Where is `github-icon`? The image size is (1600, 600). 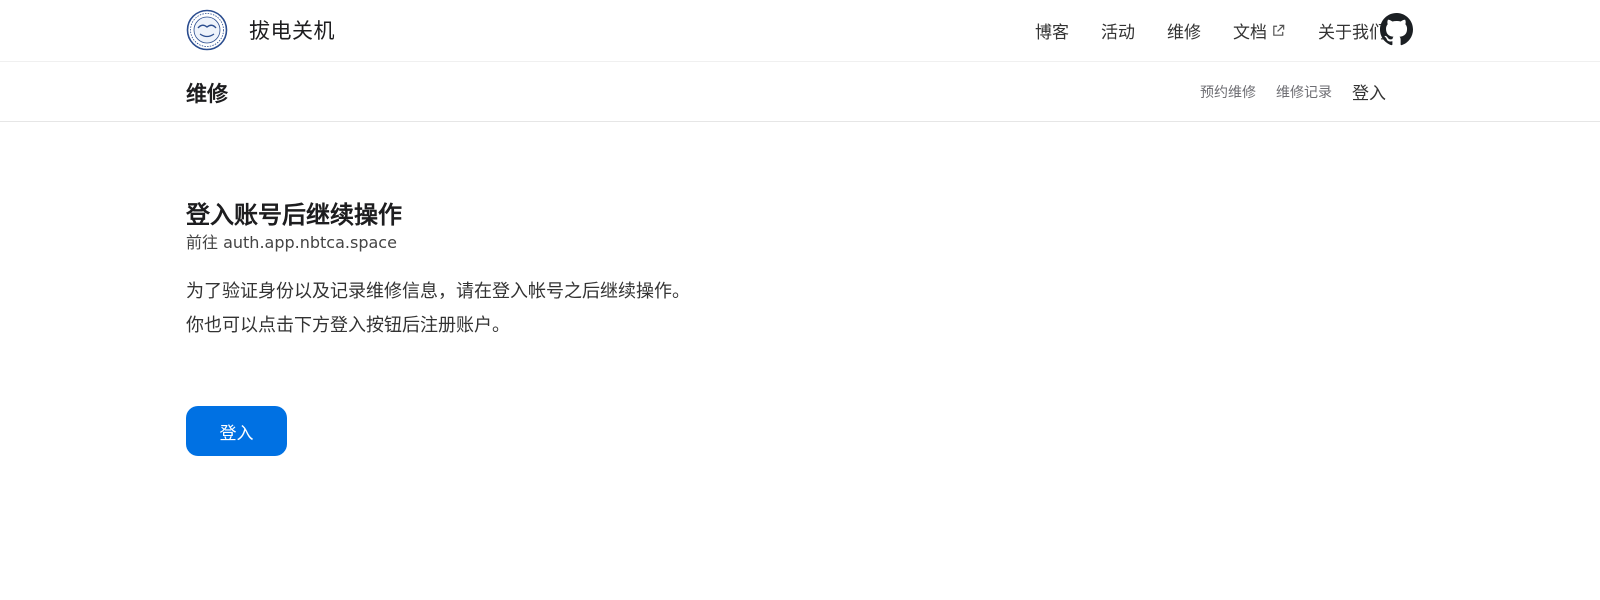 github-icon is located at coordinates (1396, 29).